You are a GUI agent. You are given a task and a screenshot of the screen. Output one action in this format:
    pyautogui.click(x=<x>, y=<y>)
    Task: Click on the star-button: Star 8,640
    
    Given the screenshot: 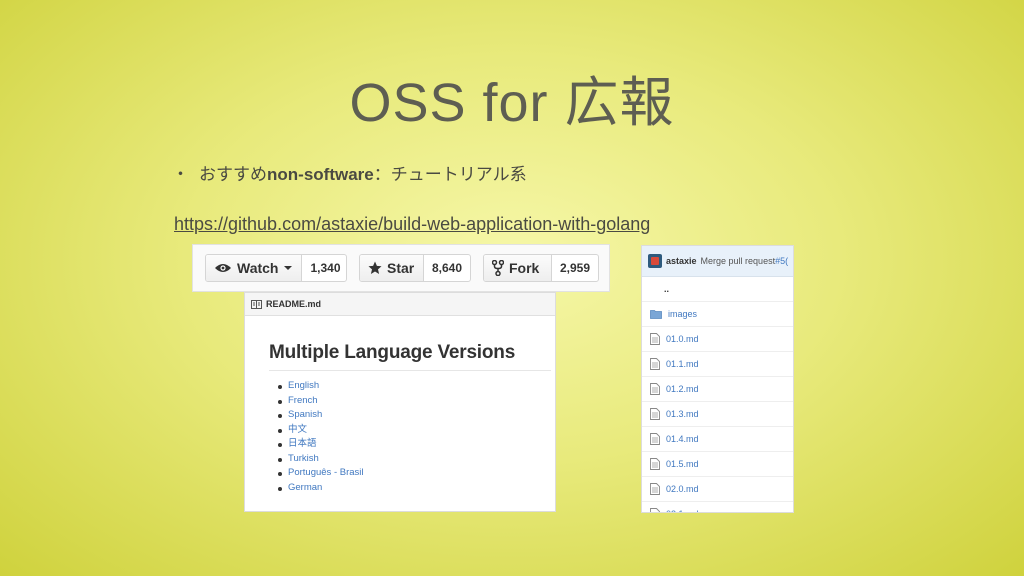 What is the action you would take?
    pyautogui.click(x=415, y=268)
    